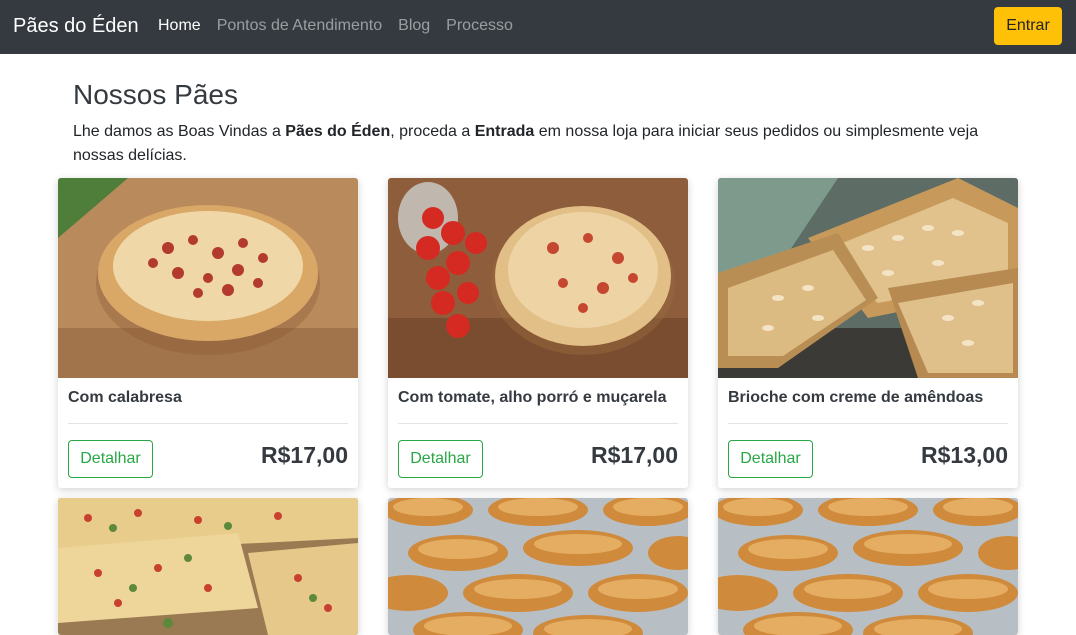 This screenshot has width=1076, height=635. I want to click on intro-entry: Entrada, so click(504, 131).